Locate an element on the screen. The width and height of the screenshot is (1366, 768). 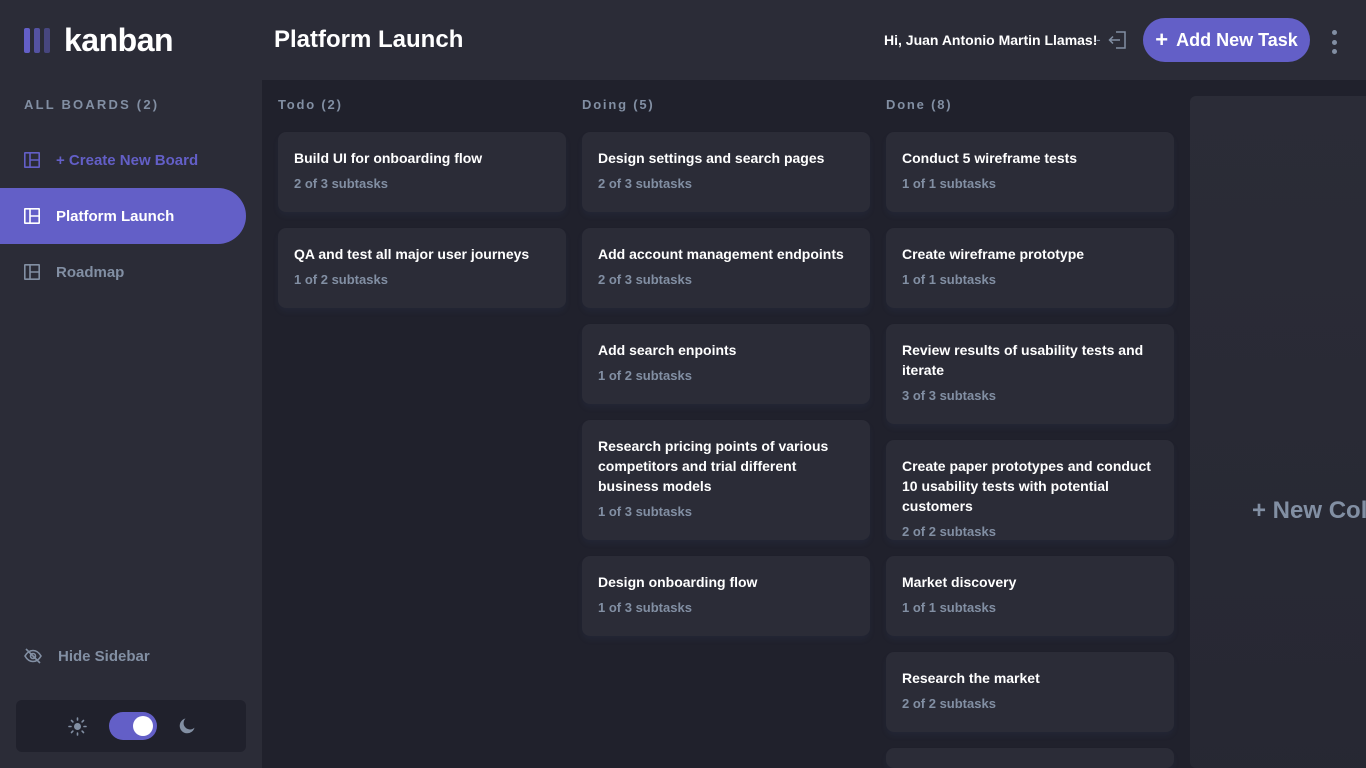
logo: kanban is located at coordinates (99, 39).